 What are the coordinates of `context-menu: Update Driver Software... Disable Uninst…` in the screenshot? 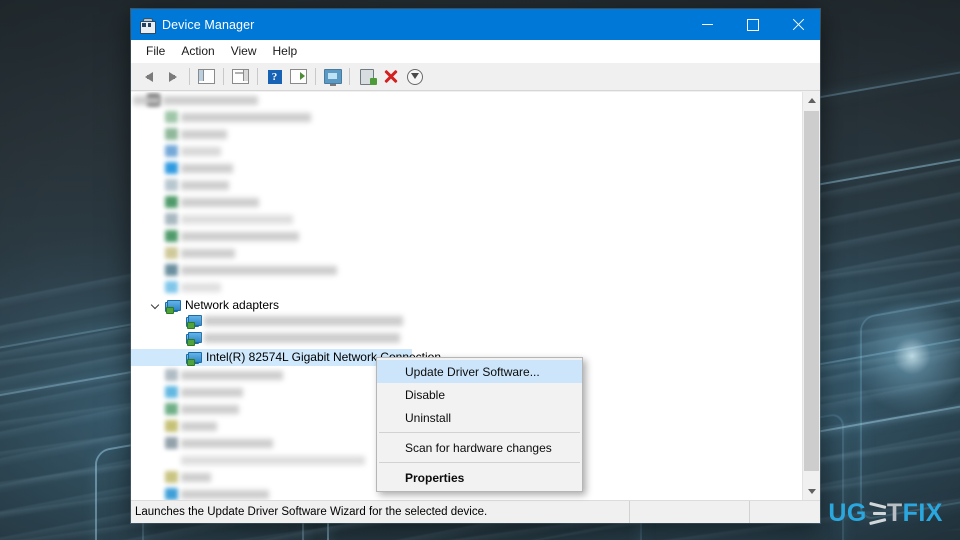 It's located at (479, 424).